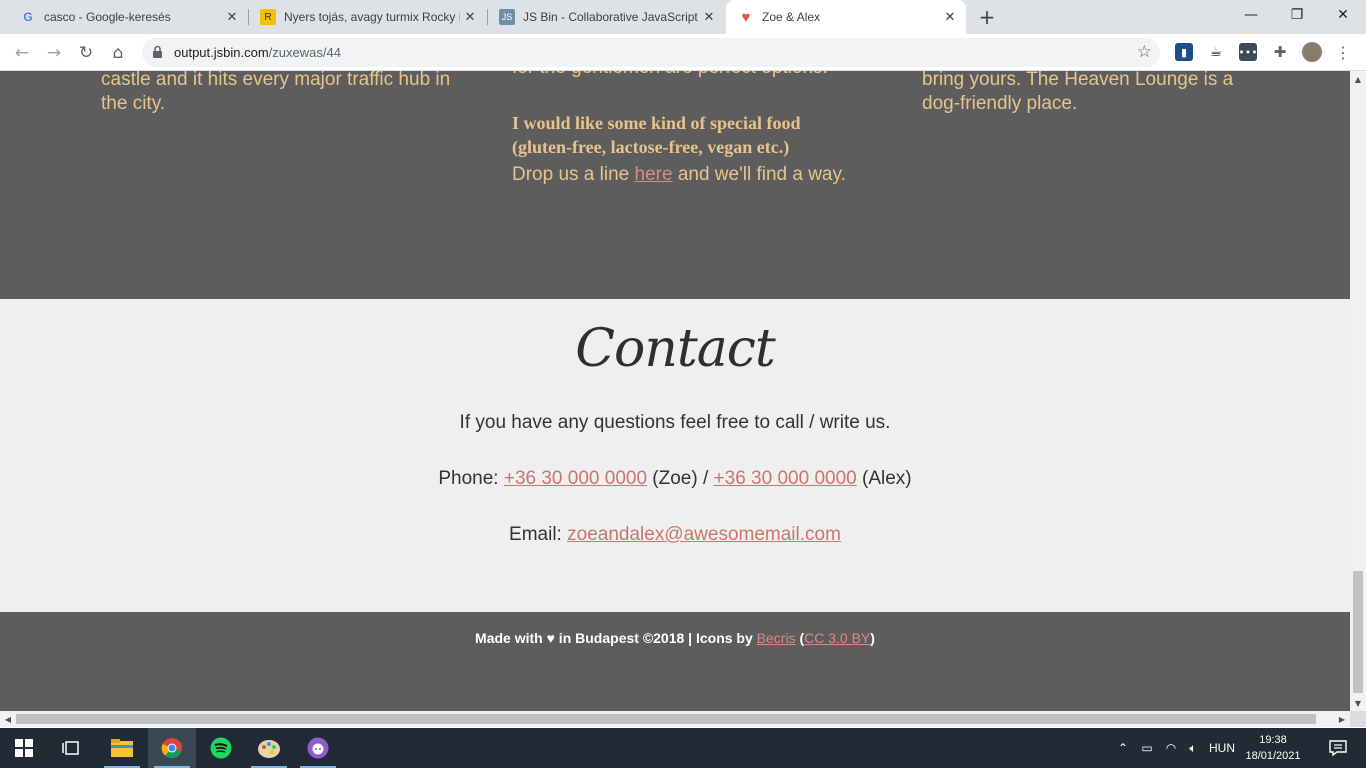 This screenshot has width=1366, height=768. Describe the element at coordinates (1358, 391) in the screenshot. I see `vertical-scrollbar: ▲ ▼` at that location.